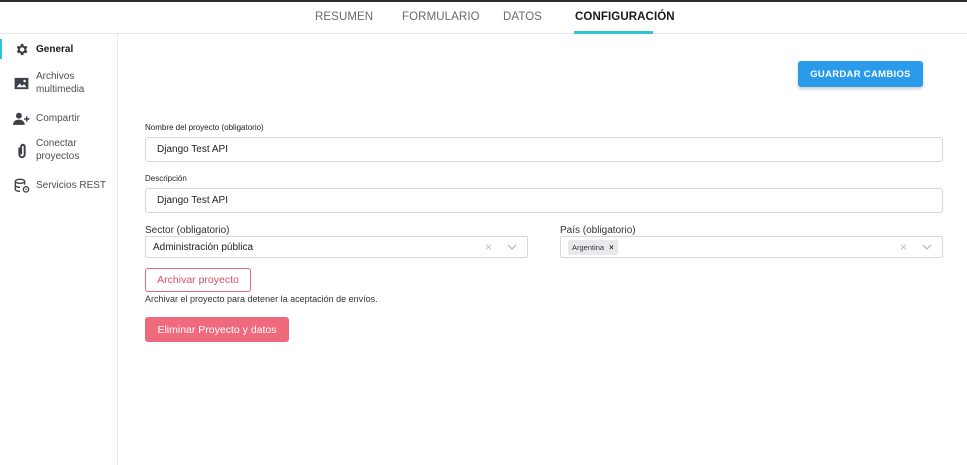 Image resolution: width=967 pixels, height=465 pixels. What do you see at coordinates (588, 247) in the screenshot?
I see `country-chip-label: Argentina` at bounding box center [588, 247].